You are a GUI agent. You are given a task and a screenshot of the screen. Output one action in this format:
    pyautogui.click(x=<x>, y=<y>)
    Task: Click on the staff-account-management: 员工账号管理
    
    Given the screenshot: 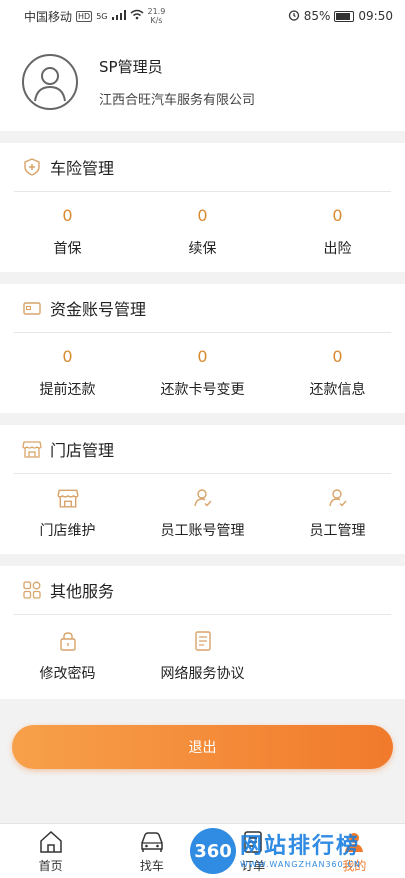 What is the action you would take?
    pyautogui.click(x=202, y=514)
    